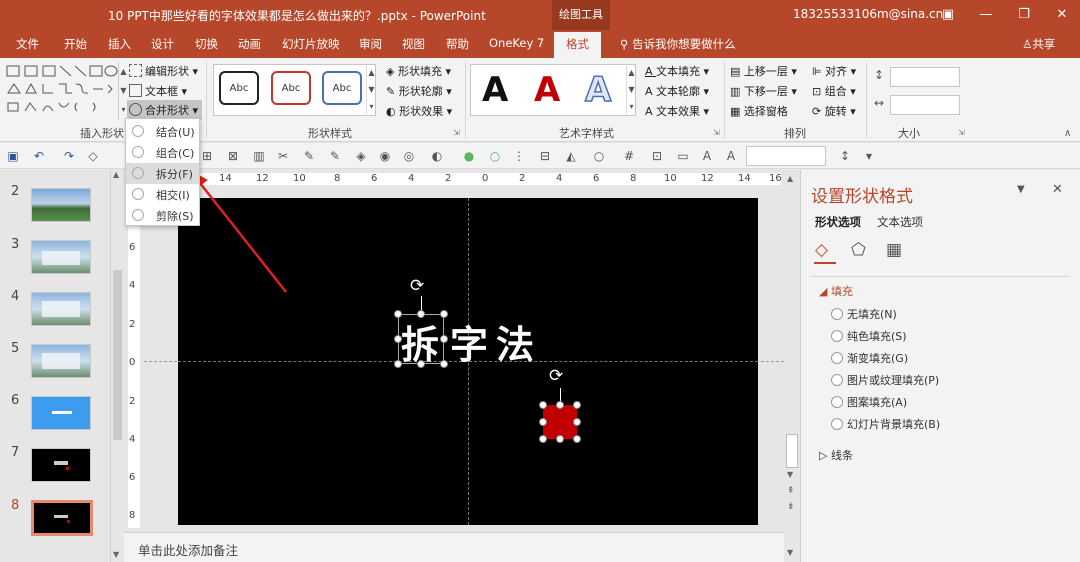 The height and width of the screenshot is (562, 1080). I want to click on rotate-button: ⟳ 旋转 ▾, so click(834, 111).